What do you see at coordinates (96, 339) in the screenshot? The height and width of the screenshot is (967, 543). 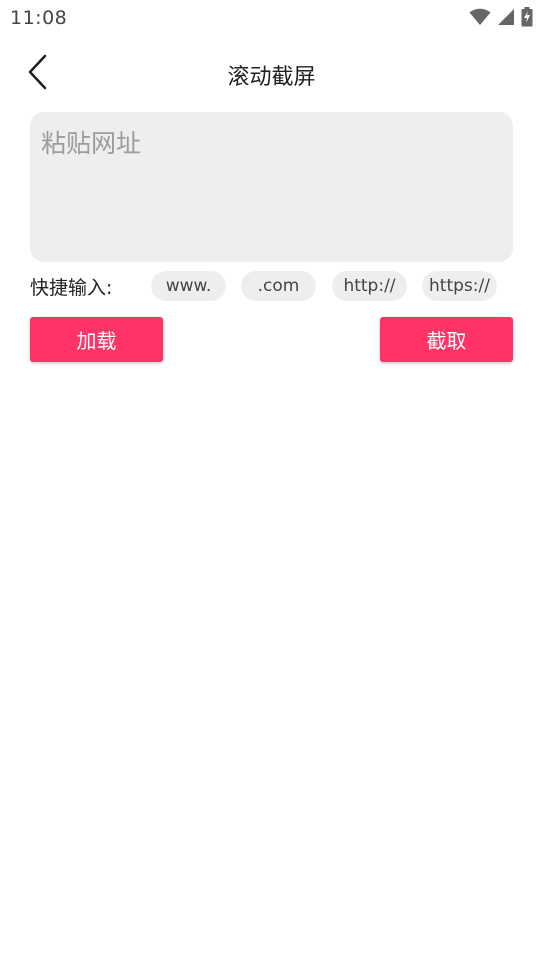 I see `load-button: 加载` at bounding box center [96, 339].